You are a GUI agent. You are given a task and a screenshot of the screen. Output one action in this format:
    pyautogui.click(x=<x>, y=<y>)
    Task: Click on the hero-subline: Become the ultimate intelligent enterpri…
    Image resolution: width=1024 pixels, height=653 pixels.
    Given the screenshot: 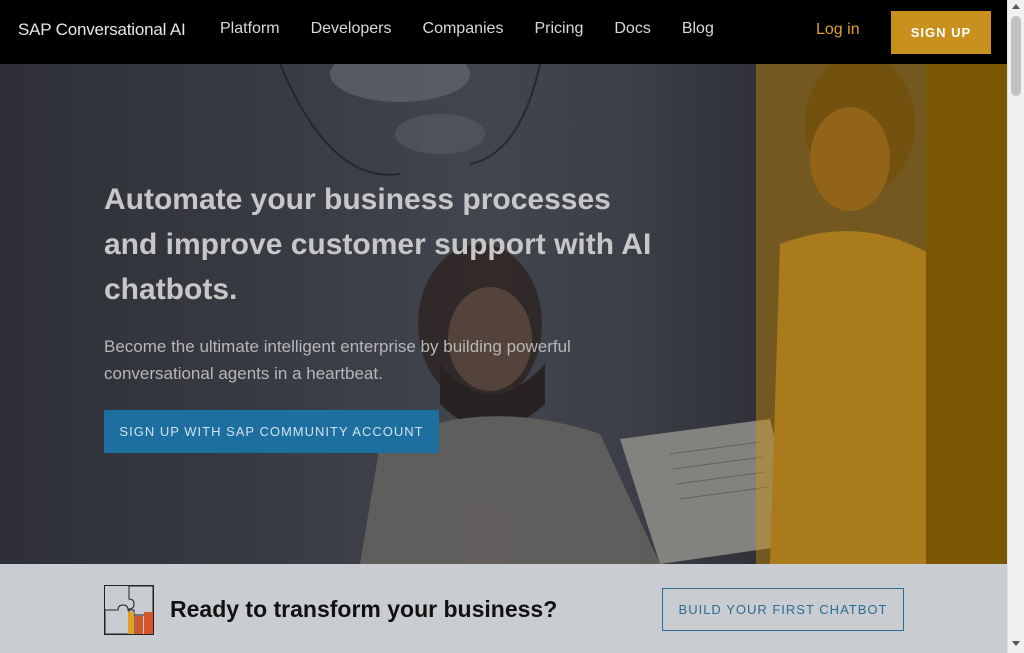 What is the action you would take?
    pyautogui.click(x=337, y=360)
    